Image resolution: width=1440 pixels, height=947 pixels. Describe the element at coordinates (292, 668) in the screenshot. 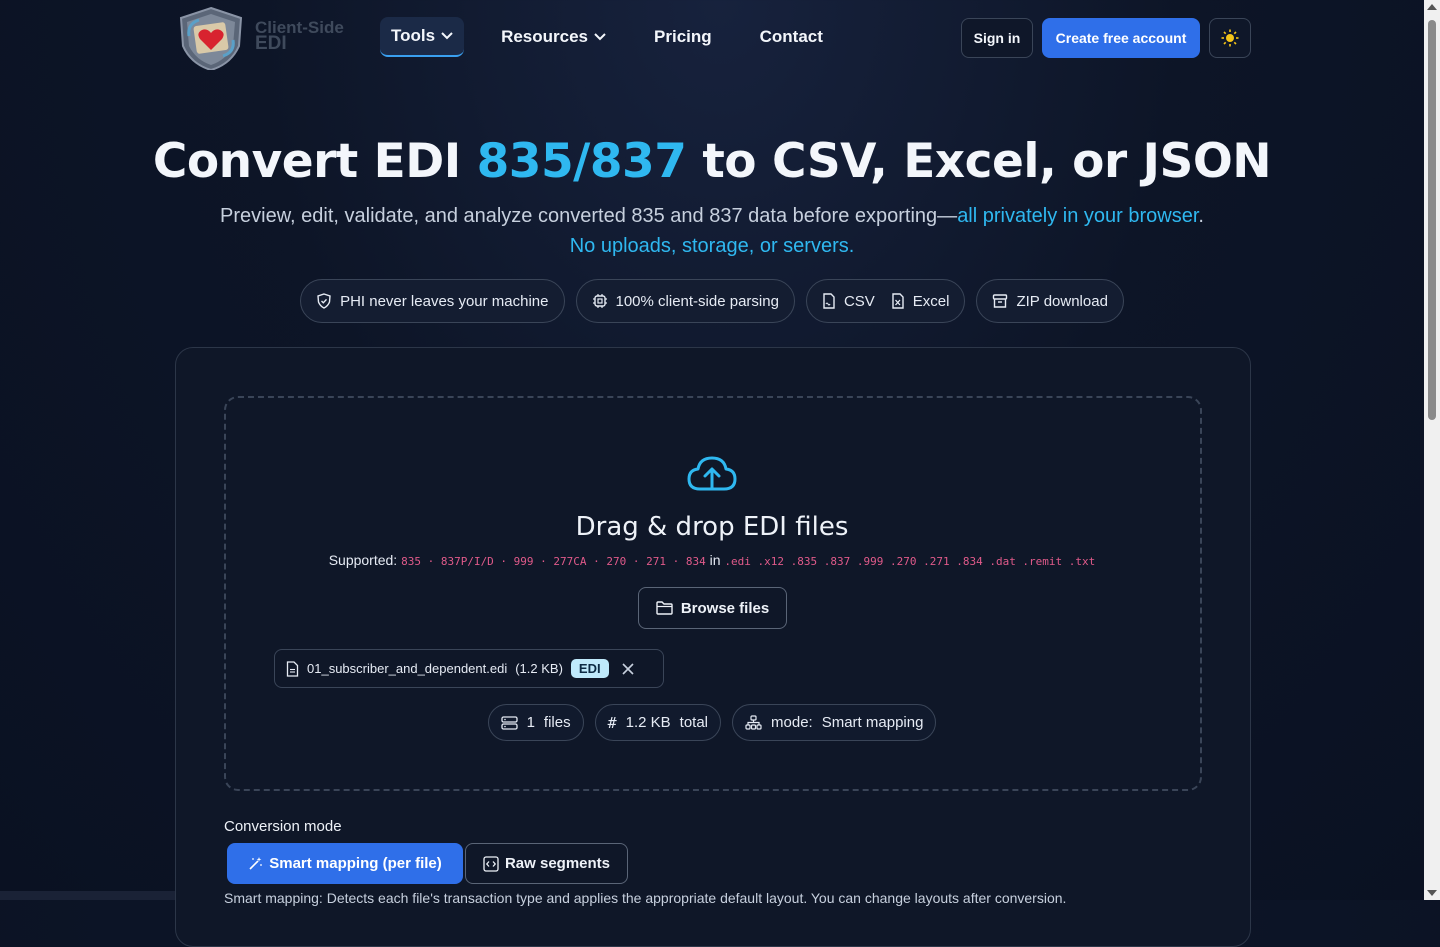

I see `file-icon` at that location.